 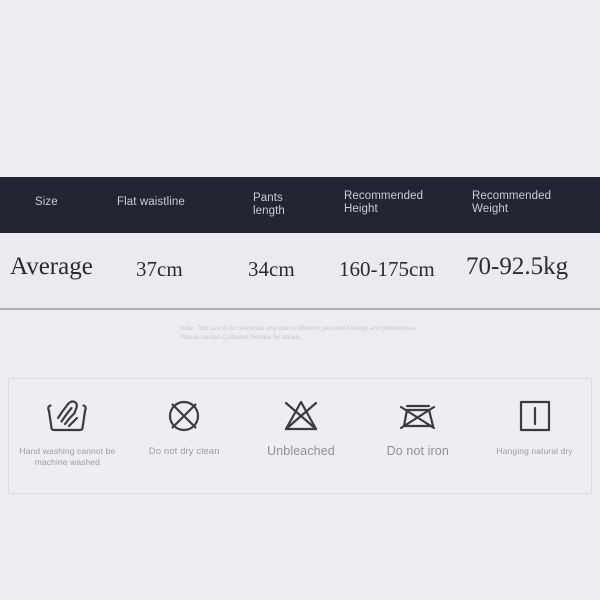 I want to click on cell-size: Average, so click(x=51, y=266).